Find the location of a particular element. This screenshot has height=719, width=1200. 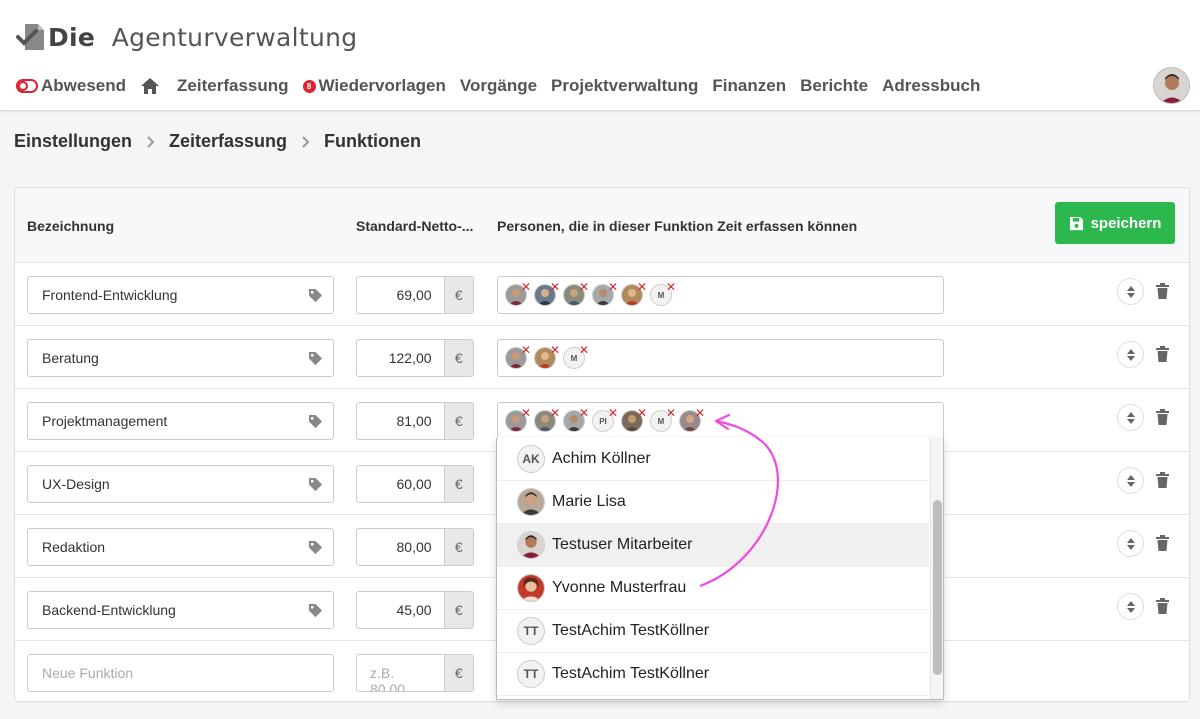

nav-zeiterfassung: Zeiterfassung is located at coordinates (232, 86).